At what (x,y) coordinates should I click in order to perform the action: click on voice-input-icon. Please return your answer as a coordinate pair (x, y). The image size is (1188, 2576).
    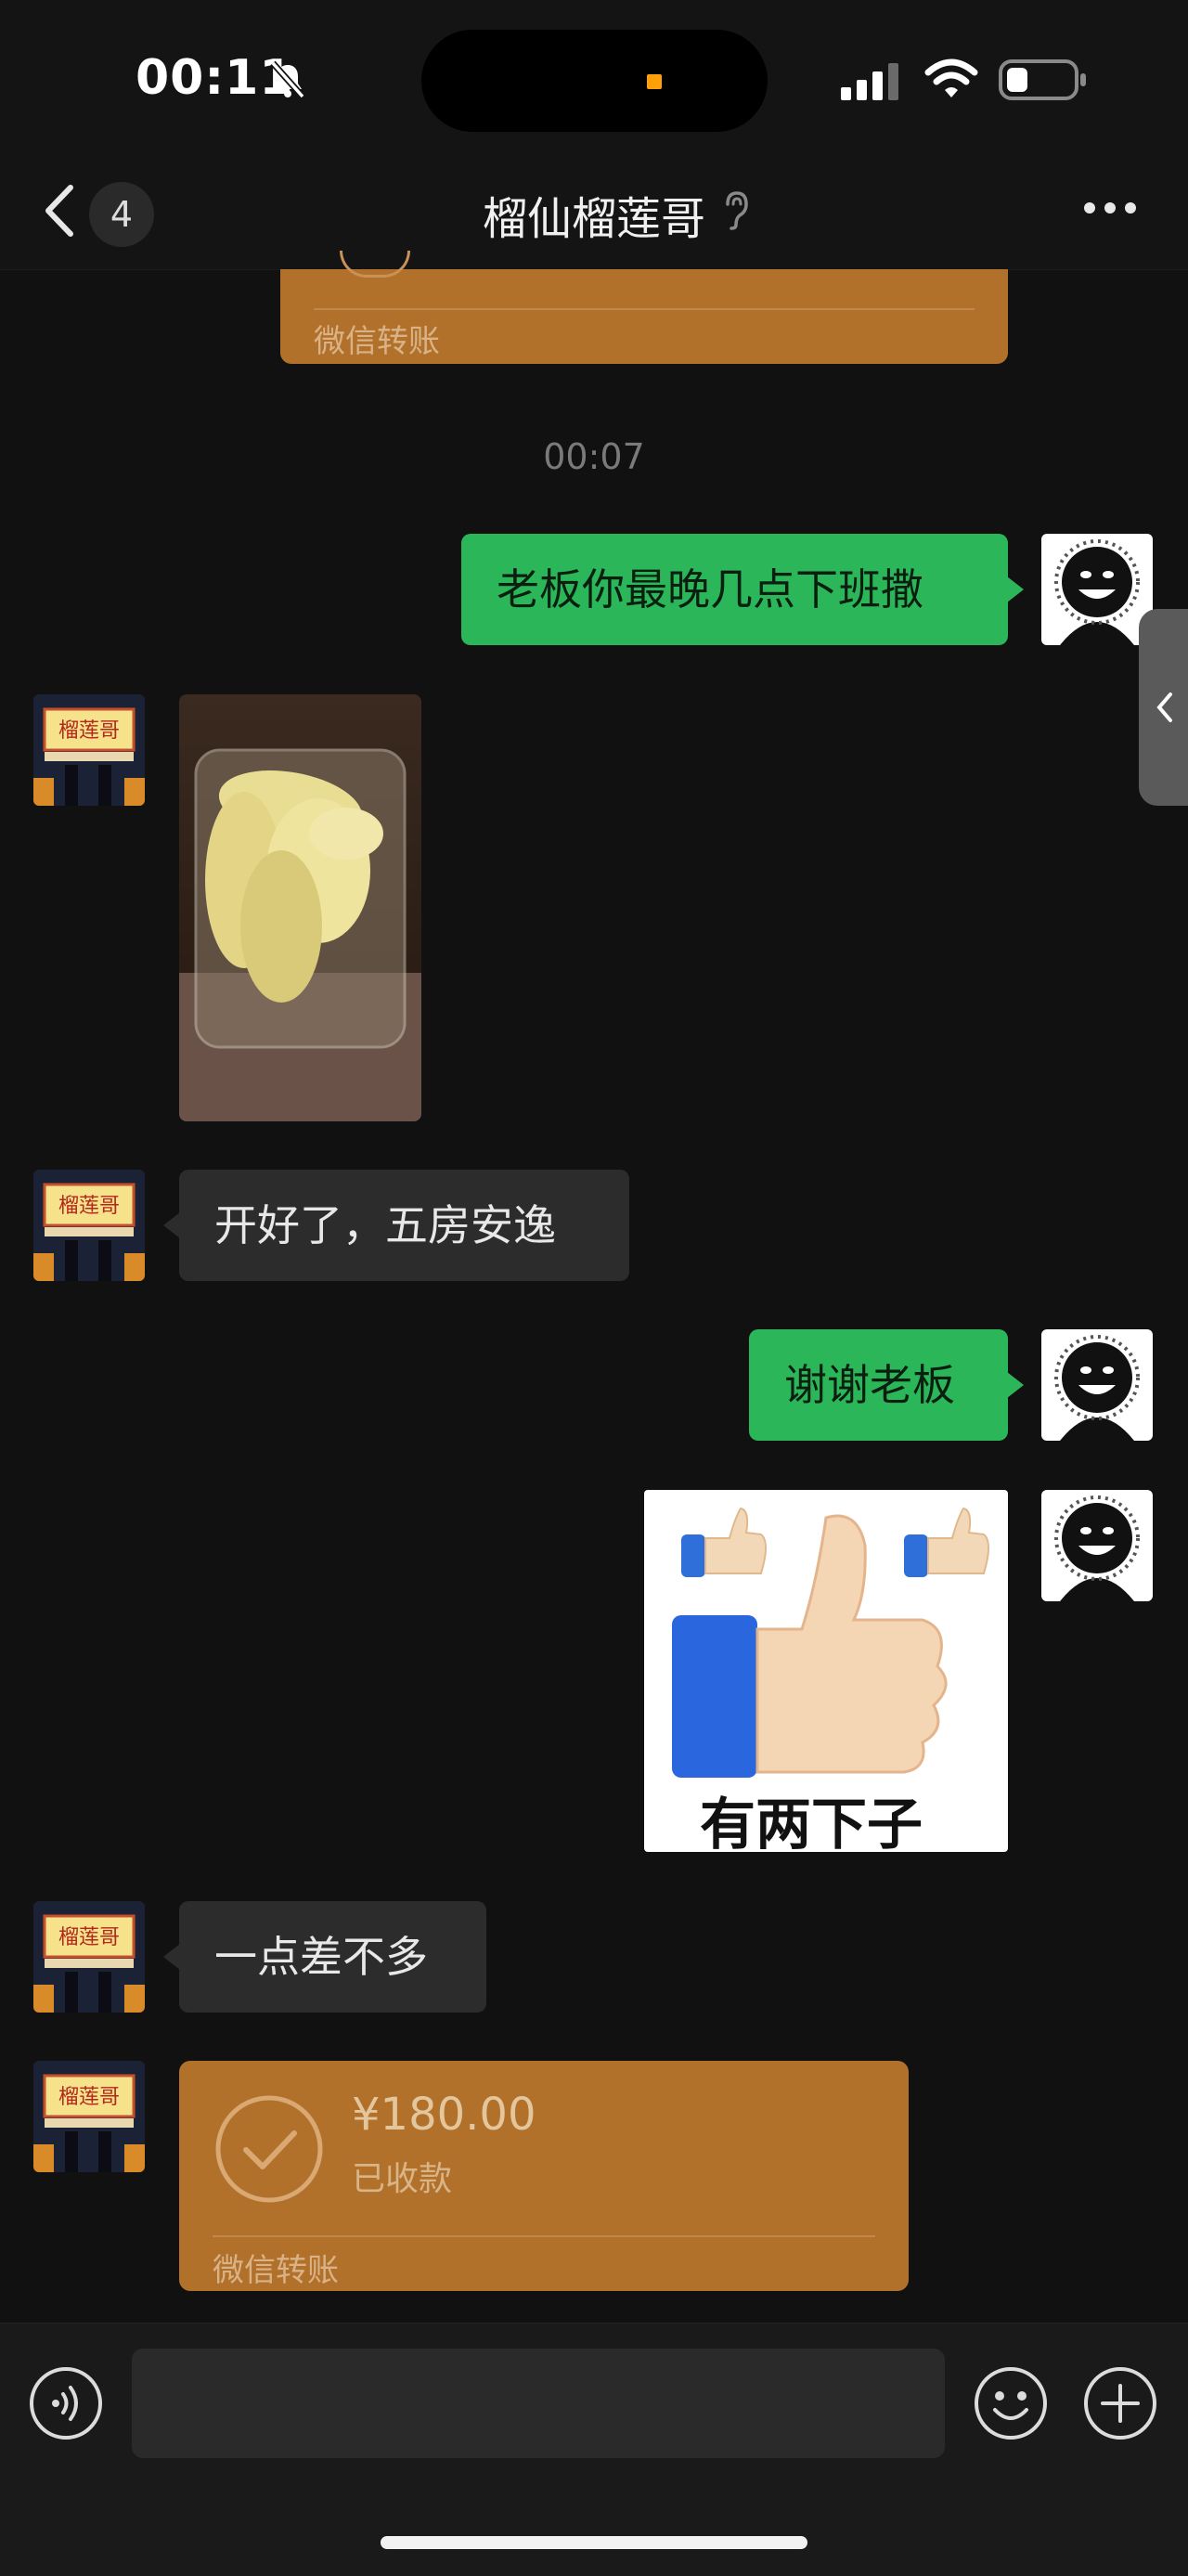
    Looking at the image, I should click on (66, 2403).